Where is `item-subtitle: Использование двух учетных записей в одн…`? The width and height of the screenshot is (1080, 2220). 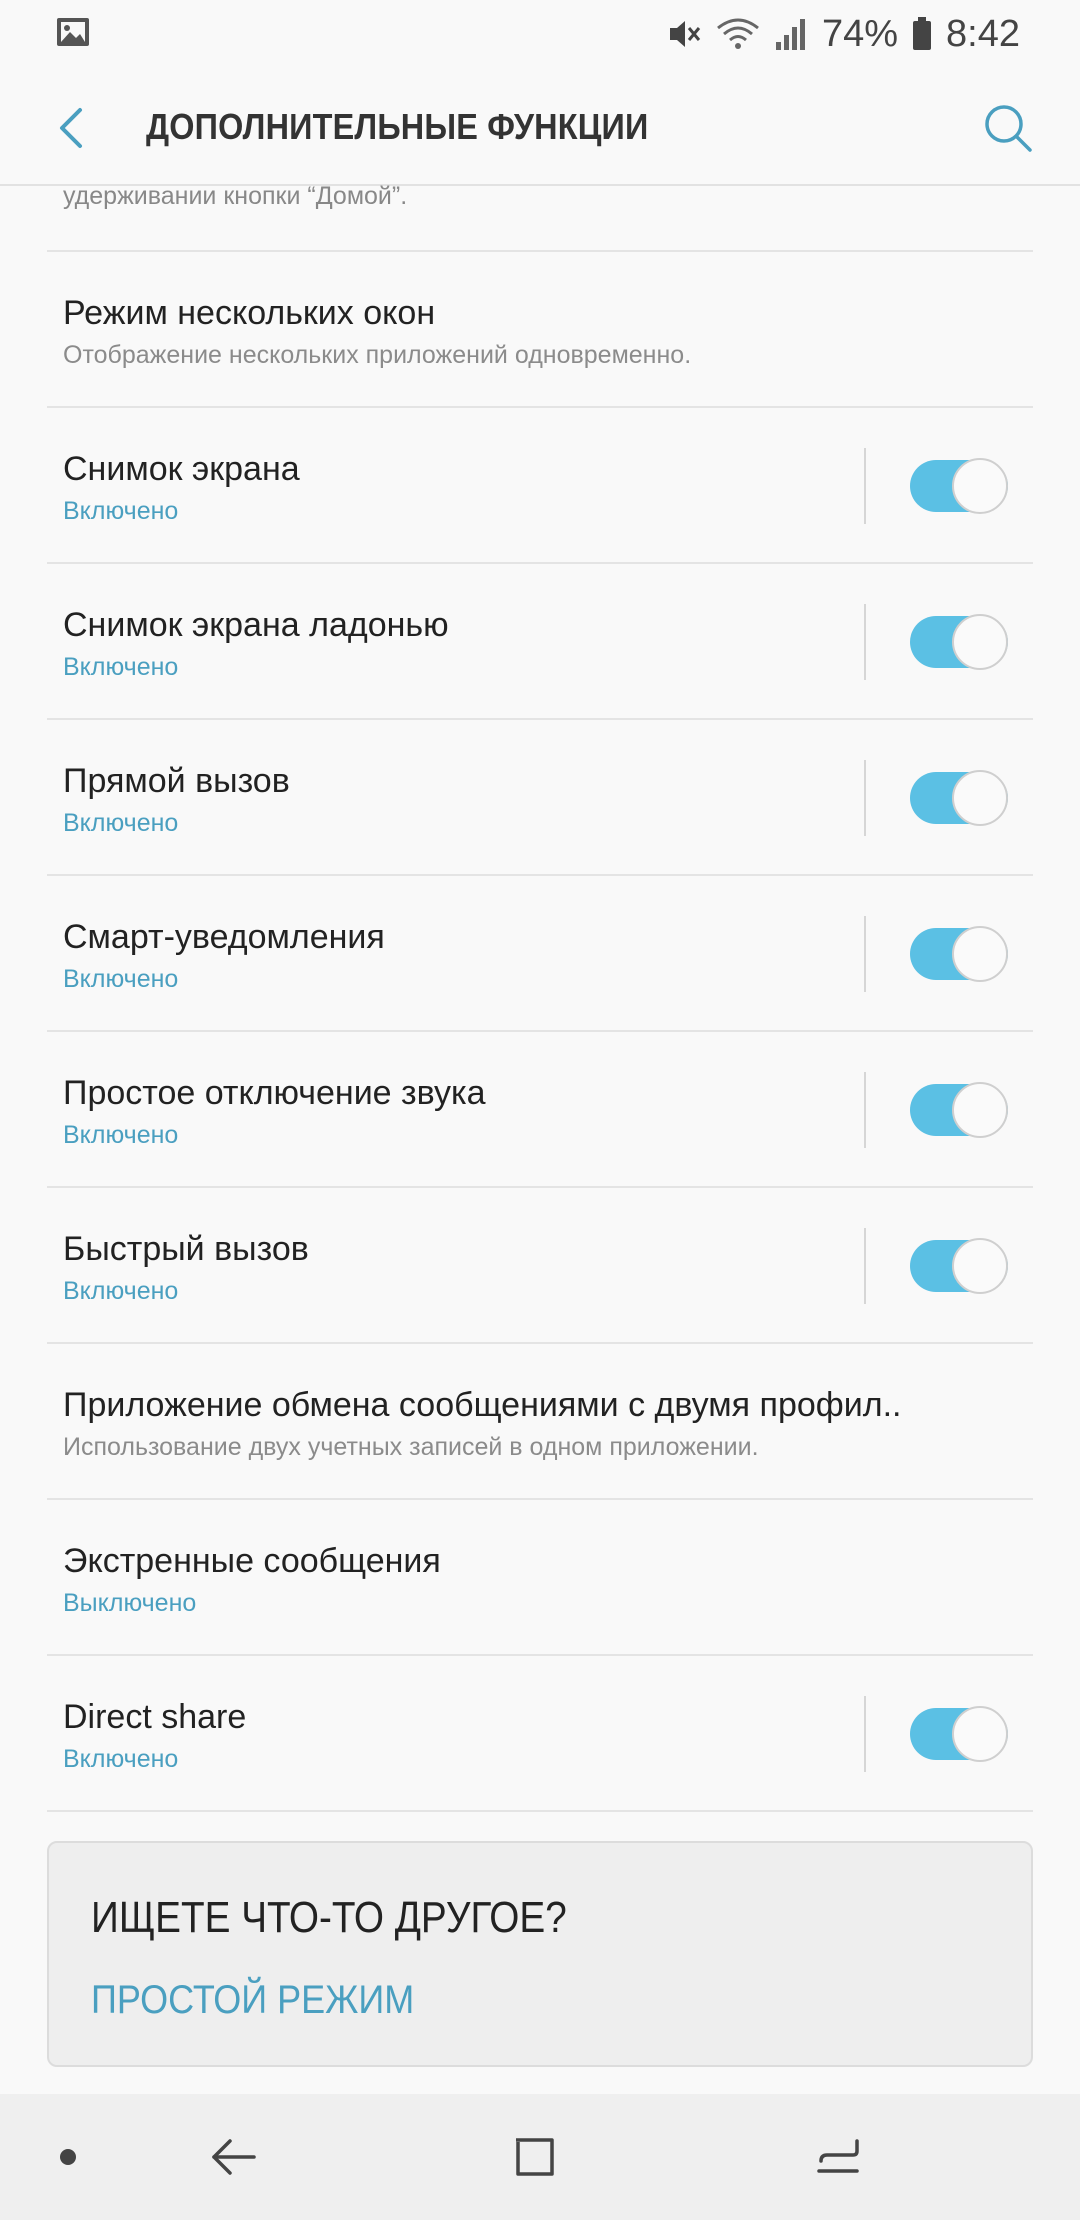
item-subtitle: Использование двух учетных записей в одн… is located at coordinates (411, 1447).